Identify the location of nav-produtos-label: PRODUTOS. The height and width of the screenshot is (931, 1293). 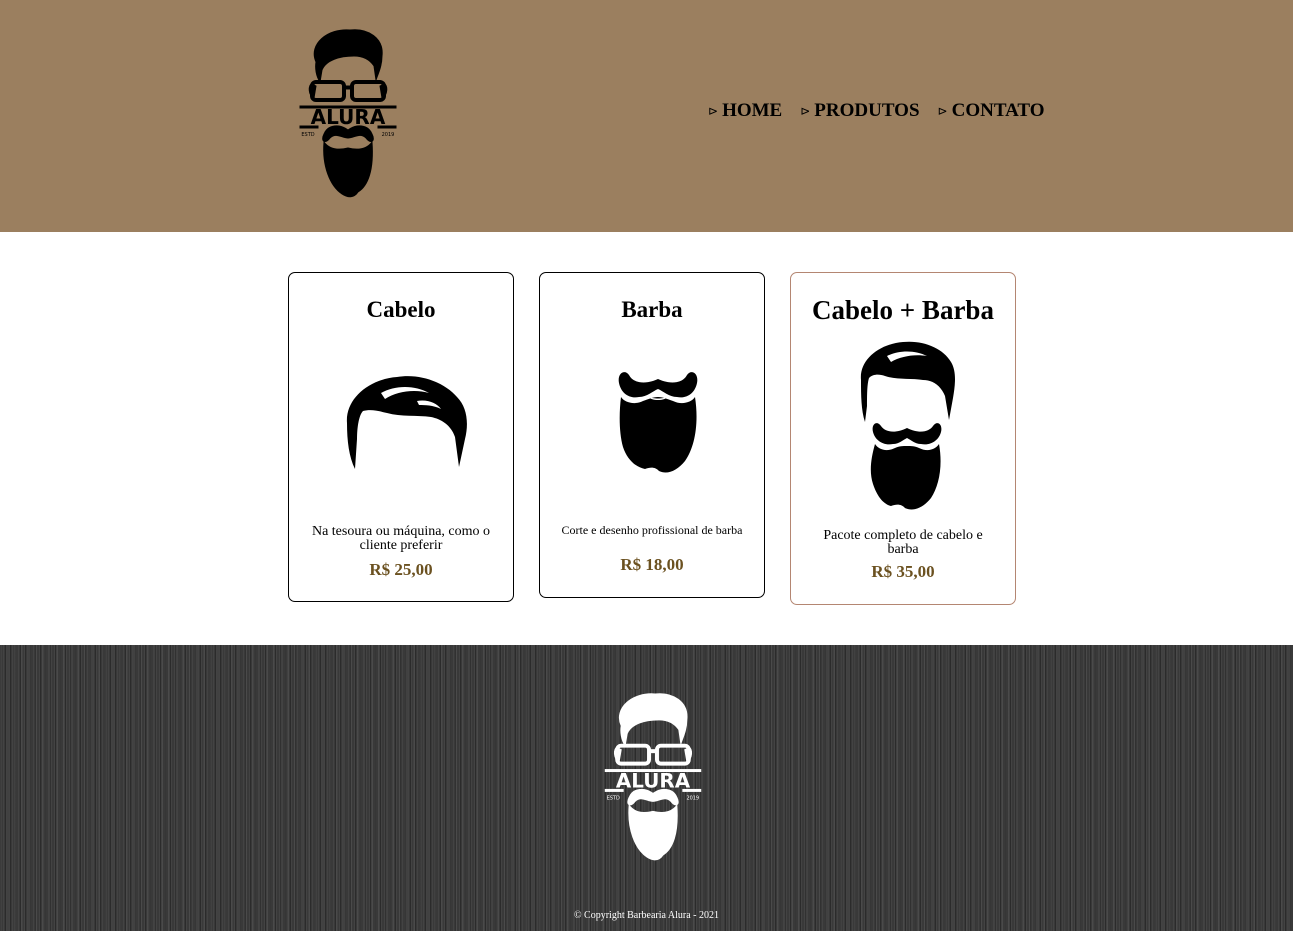
(867, 110).